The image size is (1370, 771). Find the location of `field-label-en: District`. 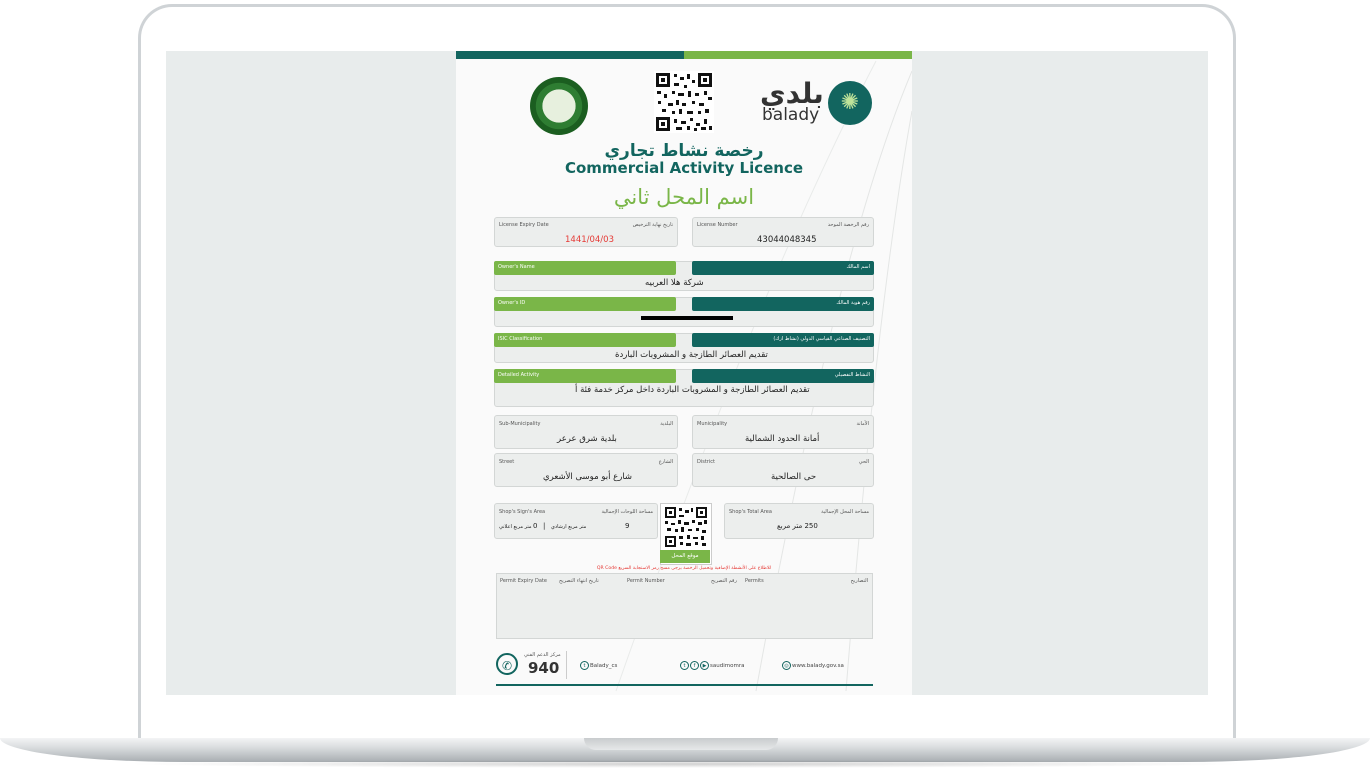

field-label-en: District is located at coordinates (706, 462).